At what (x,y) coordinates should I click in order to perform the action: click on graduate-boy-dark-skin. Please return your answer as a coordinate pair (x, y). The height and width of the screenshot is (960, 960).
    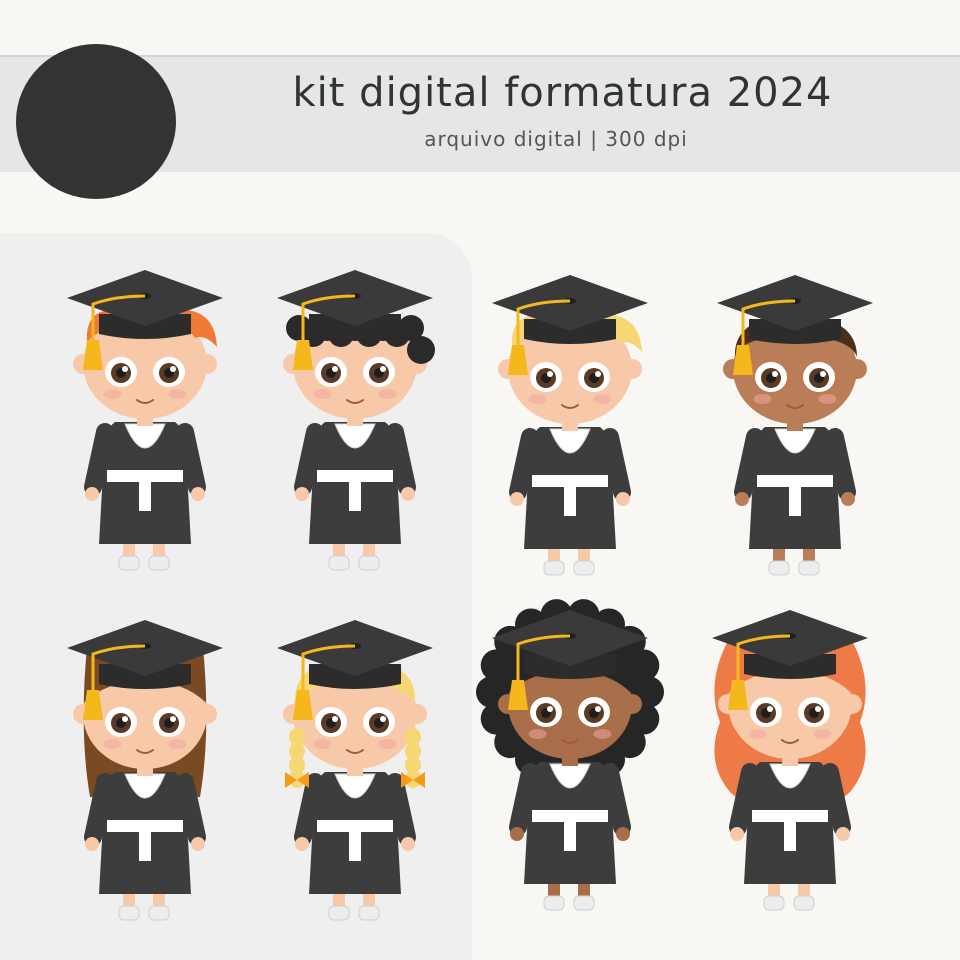
    Looking at the image, I should click on (795, 425).